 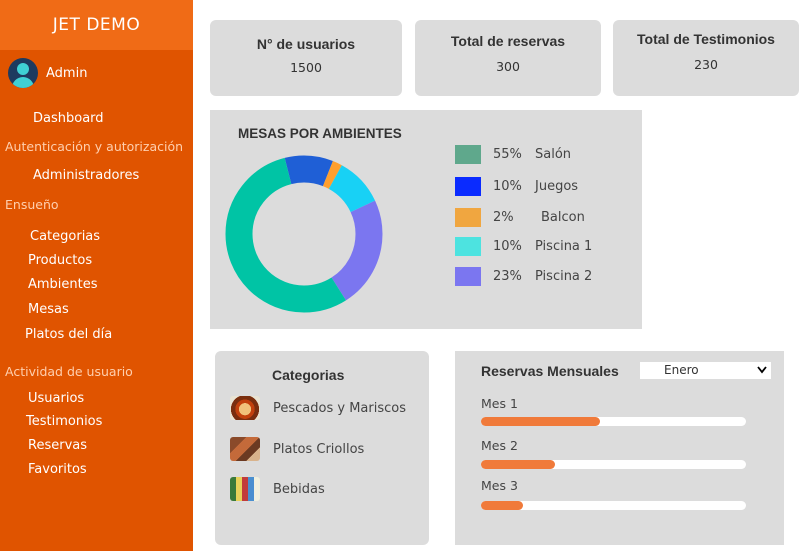 What do you see at coordinates (564, 276) in the screenshot?
I see `legend-label: Piscina 2` at bounding box center [564, 276].